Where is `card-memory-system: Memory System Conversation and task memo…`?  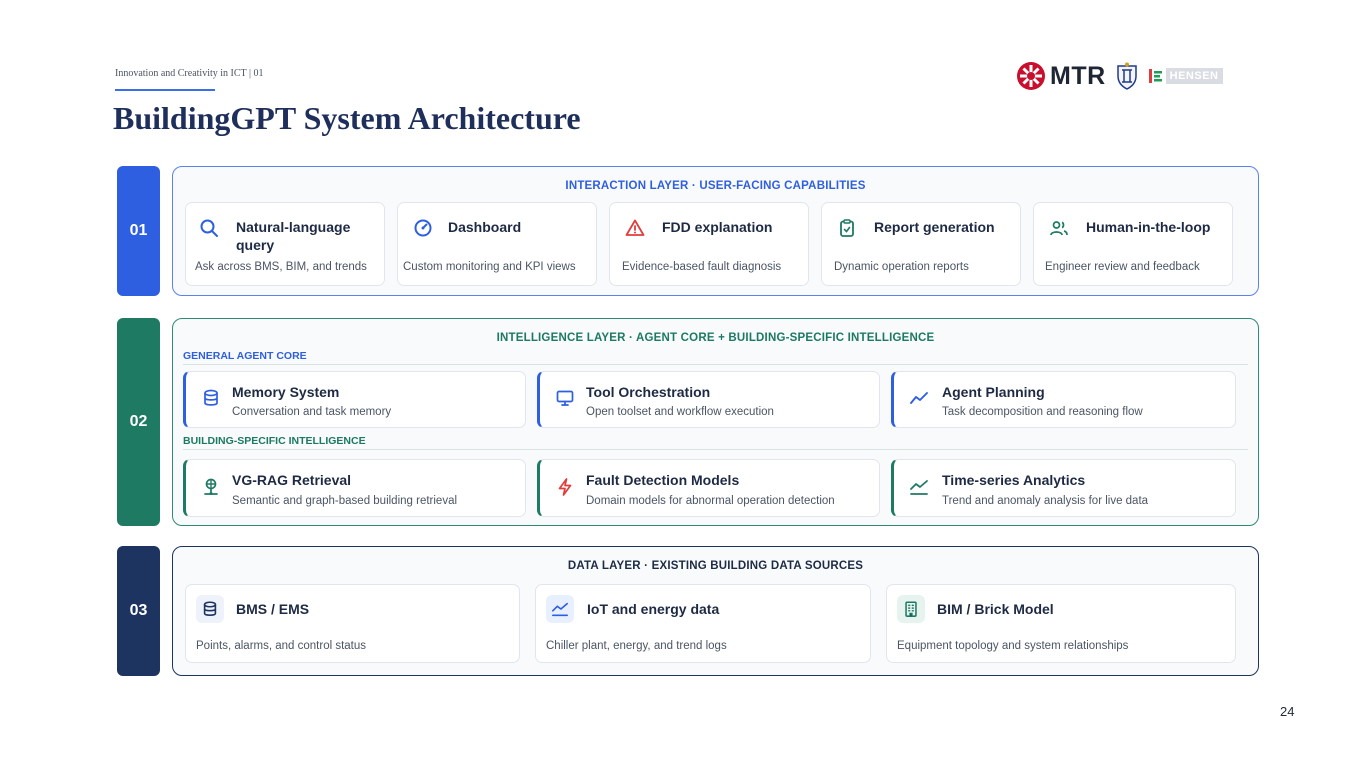 card-memory-system: Memory System Conversation and task memo… is located at coordinates (354, 399).